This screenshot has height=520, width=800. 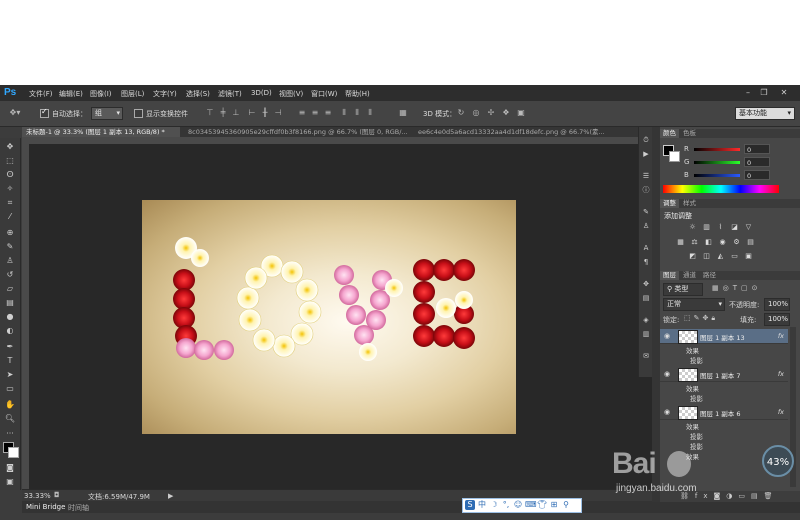 What do you see at coordinates (291, 94) in the screenshot?
I see `menu-view: 视图(V)` at bounding box center [291, 94].